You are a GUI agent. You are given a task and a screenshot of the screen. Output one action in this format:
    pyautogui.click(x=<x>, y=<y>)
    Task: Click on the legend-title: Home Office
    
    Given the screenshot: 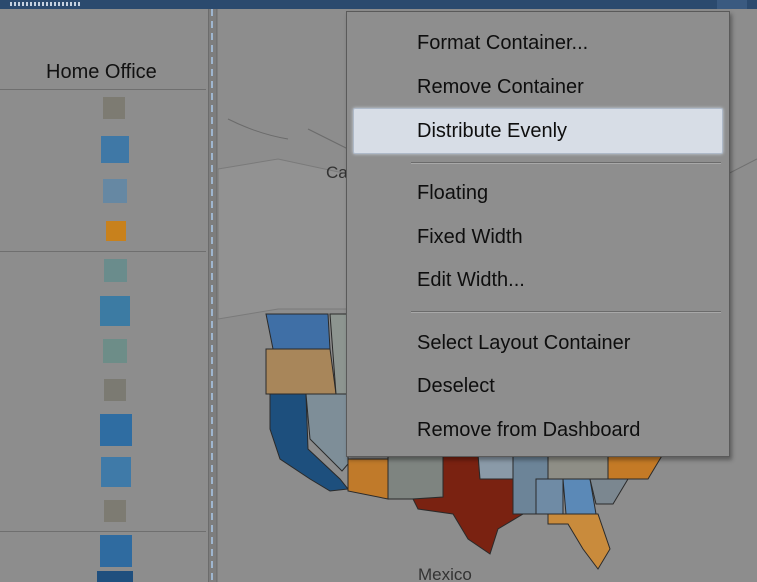 What is the action you would take?
    pyautogui.click(x=101, y=72)
    